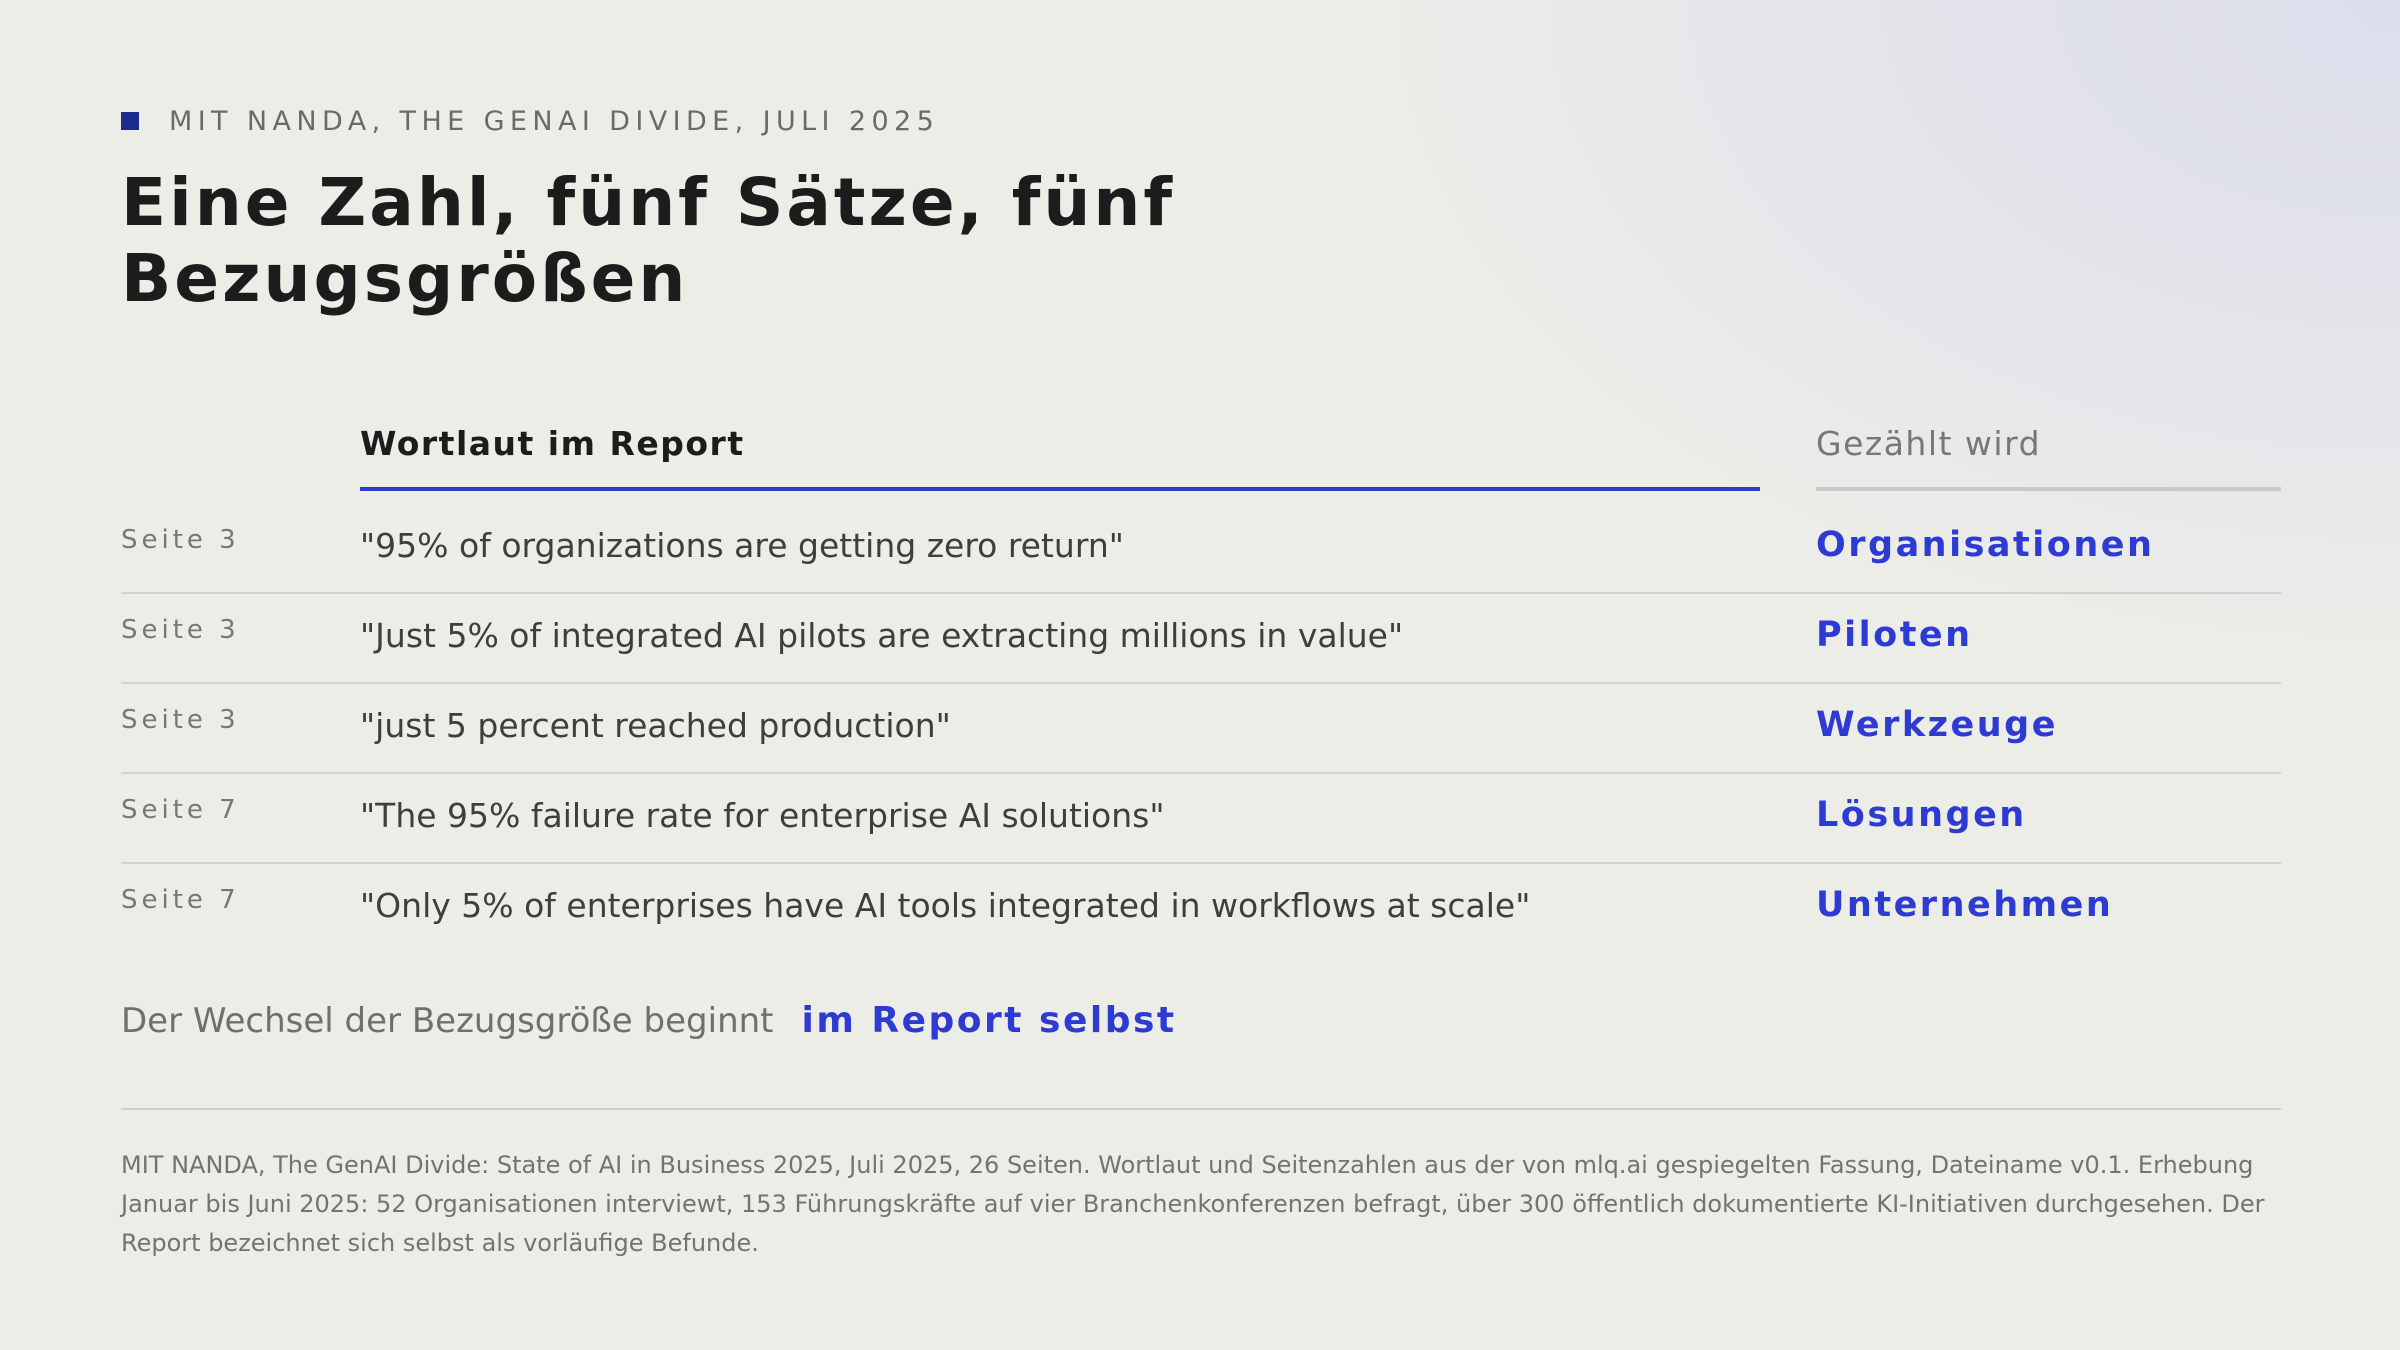  I want to click on column-rule-counted, so click(2048, 489).